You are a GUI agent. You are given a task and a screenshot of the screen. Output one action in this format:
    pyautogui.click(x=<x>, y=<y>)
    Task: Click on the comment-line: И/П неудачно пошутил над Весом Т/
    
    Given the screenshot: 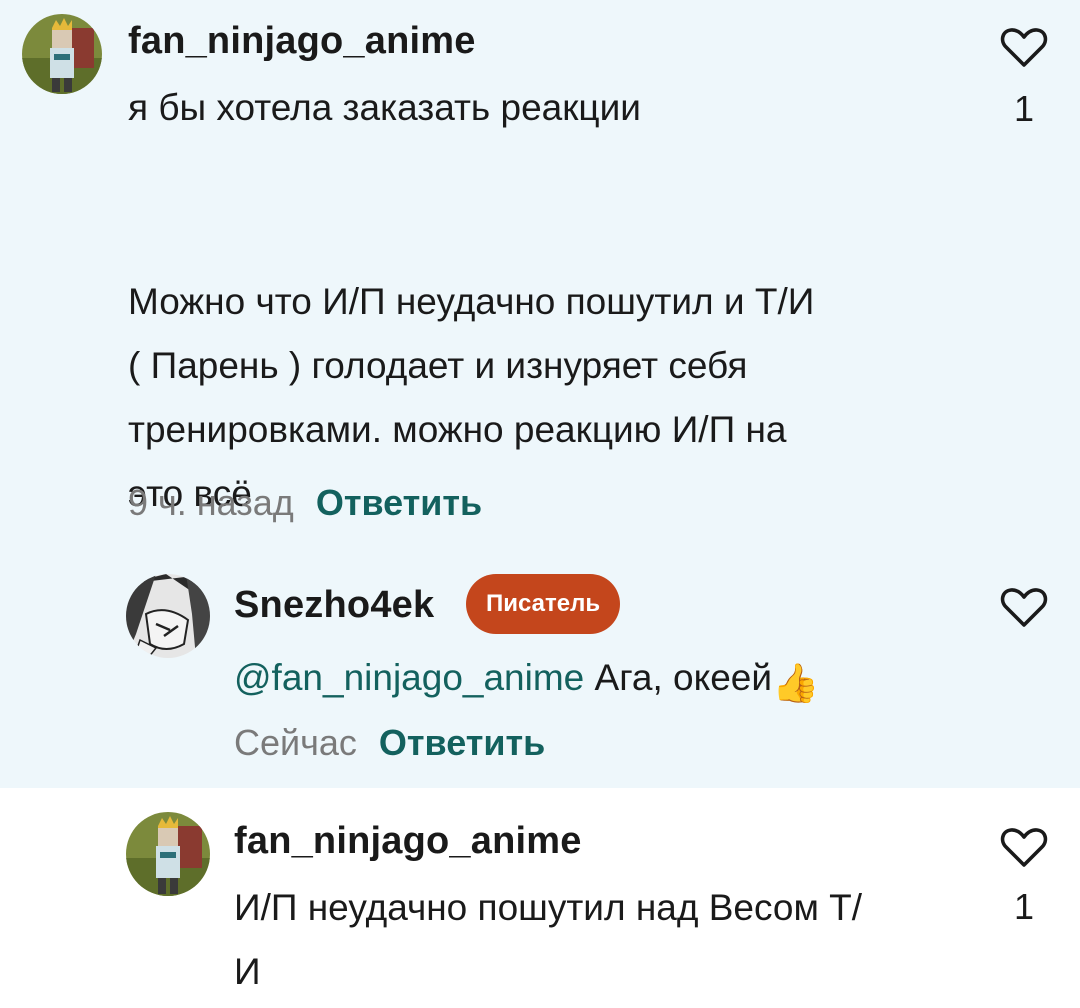 What is the action you would take?
    pyautogui.click(x=548, y=907)
    